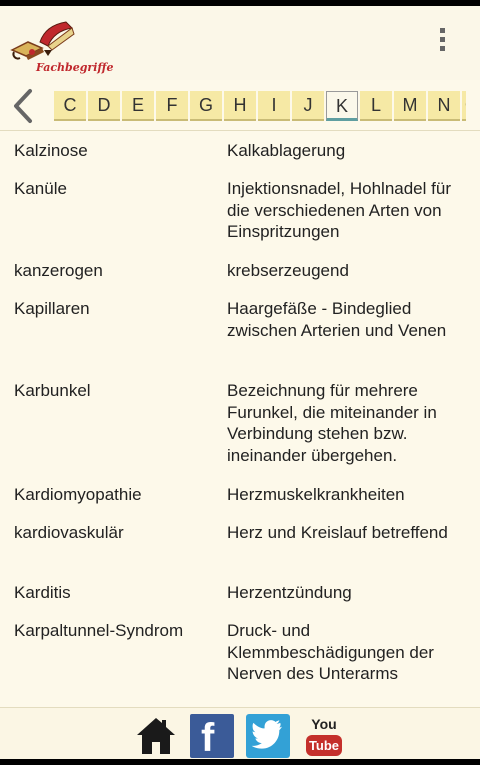 The width and height of the screenshot is (480, 765). What do you see at coordinates (337, 532) in the screenshot?
I see `glossary-definition: Herz und Kreislauf betreffend` at bounding box center [337, 532].